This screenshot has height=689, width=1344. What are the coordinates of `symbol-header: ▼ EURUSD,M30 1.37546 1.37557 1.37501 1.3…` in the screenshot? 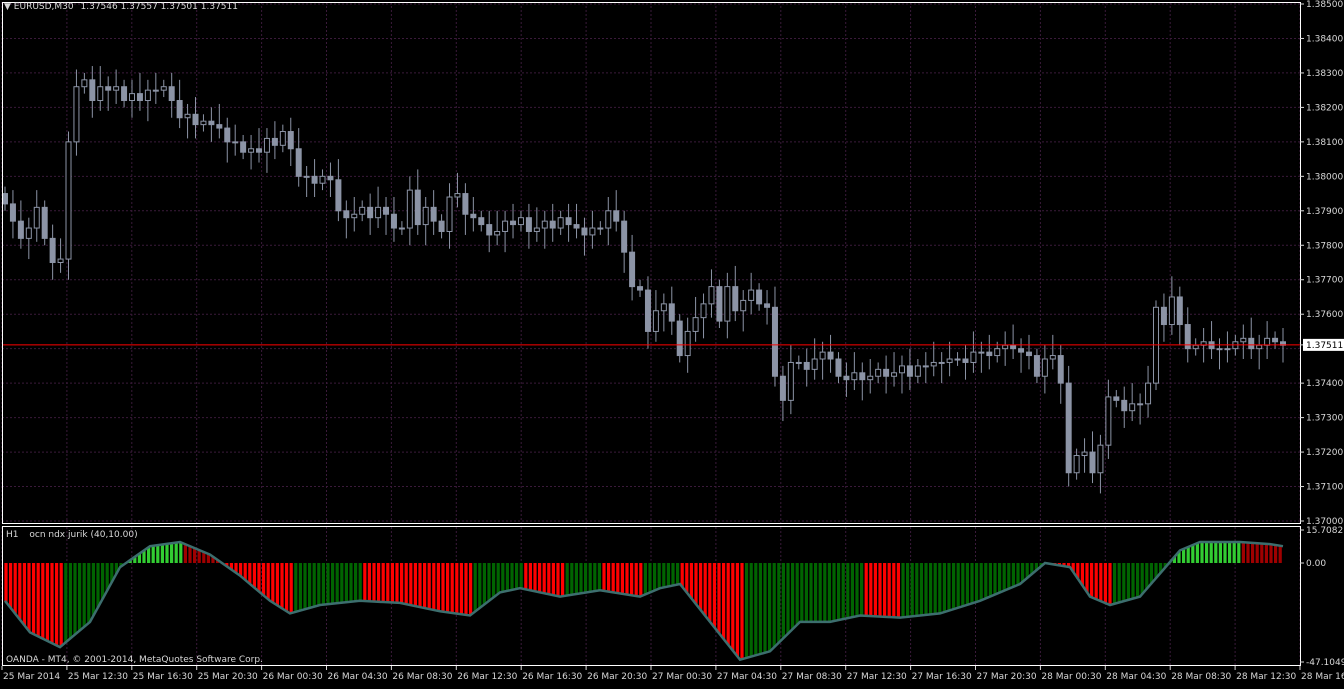 It's located at (121, 7).